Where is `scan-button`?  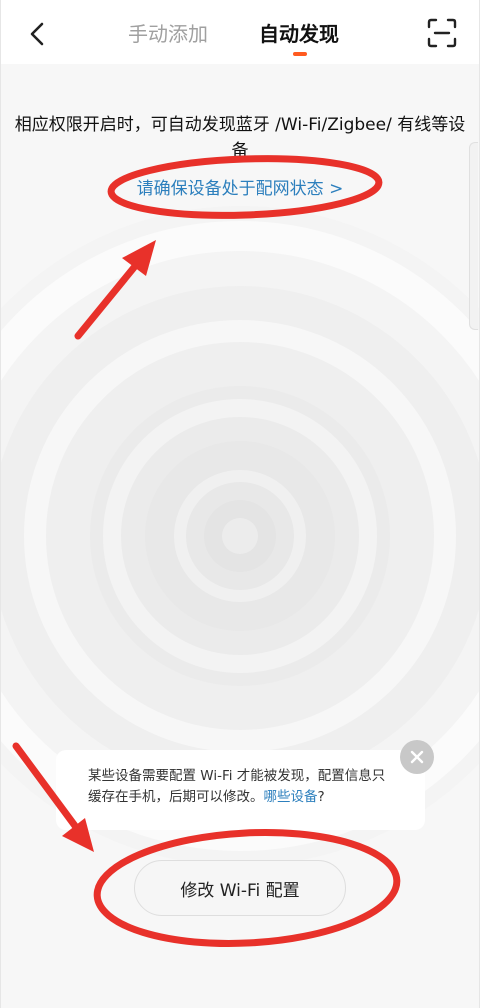
scan-button is located at coordinates (442, 33).